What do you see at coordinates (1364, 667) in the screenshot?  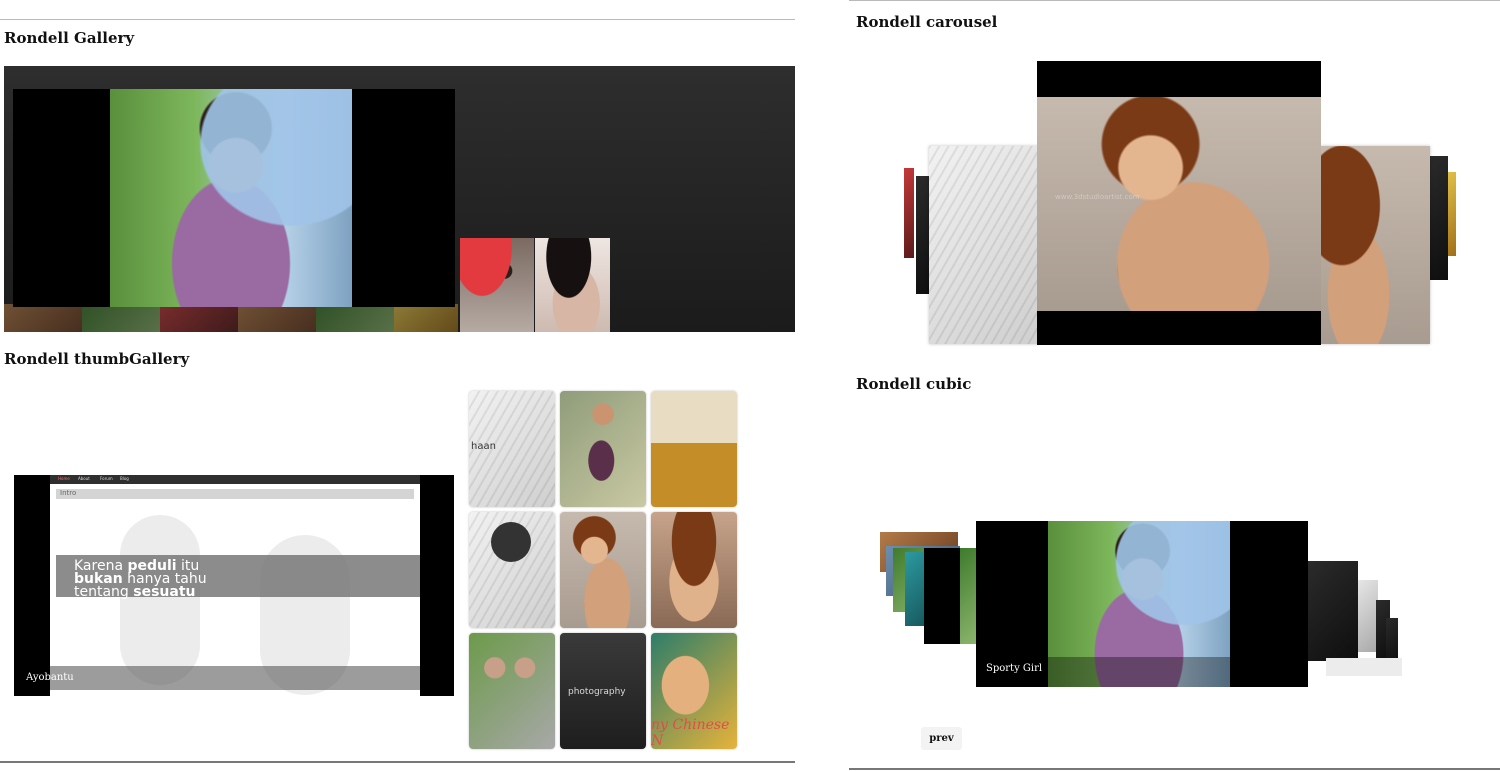 I see `cubic-shadow-item` at bounding box center [1364, 667].